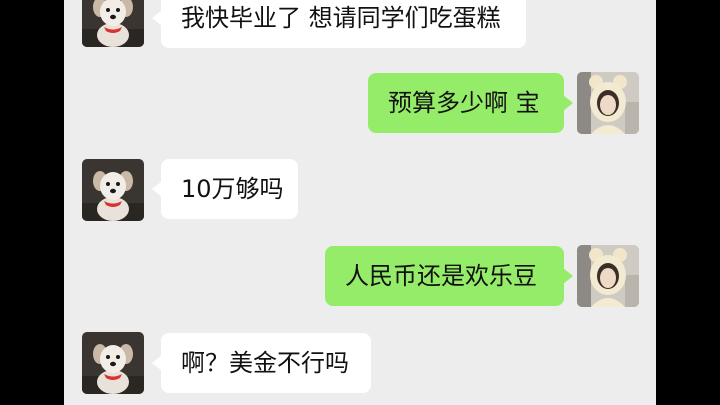 Image resolution: width=720 pixels, height=405 pixels. I want to click on message-bubble-outgoing: 人民币还是欢乐豆, so click(449, 276).